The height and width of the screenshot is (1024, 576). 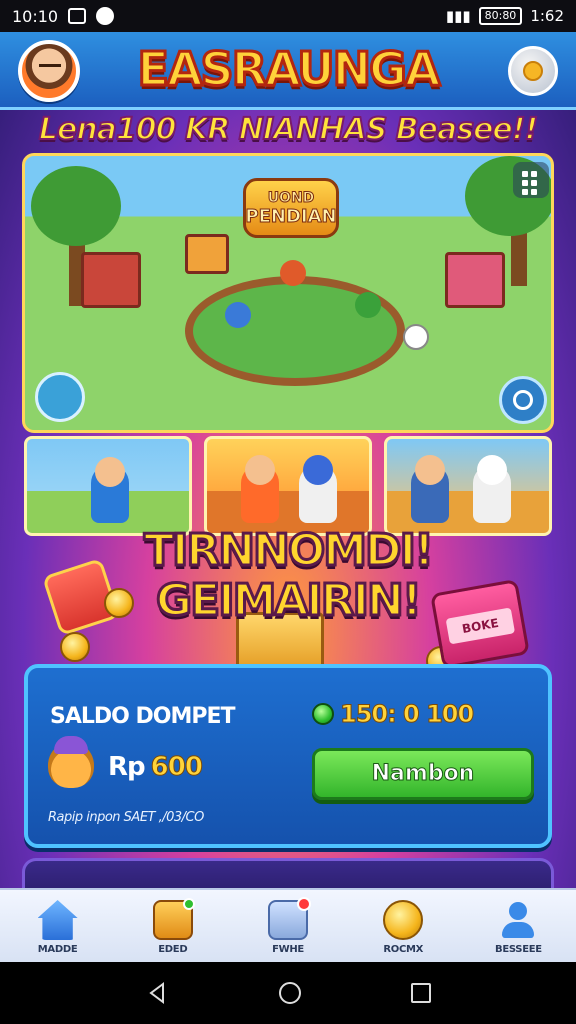 I want to click on nav-item-coins: ROCMX, so click(x=403, y=926).